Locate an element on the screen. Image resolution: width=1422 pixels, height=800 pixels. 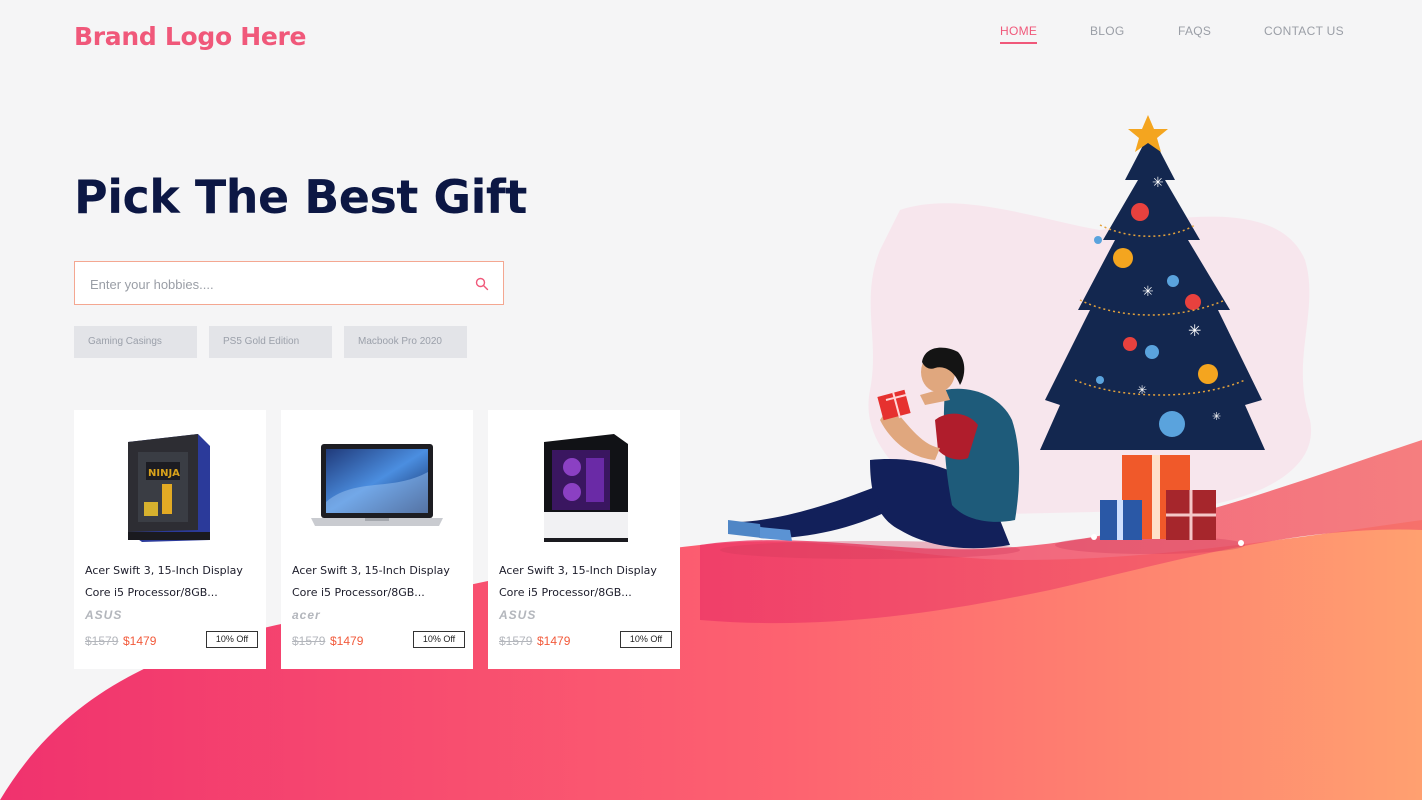
nav-home: HOME is located at coordinates (1019, 34).